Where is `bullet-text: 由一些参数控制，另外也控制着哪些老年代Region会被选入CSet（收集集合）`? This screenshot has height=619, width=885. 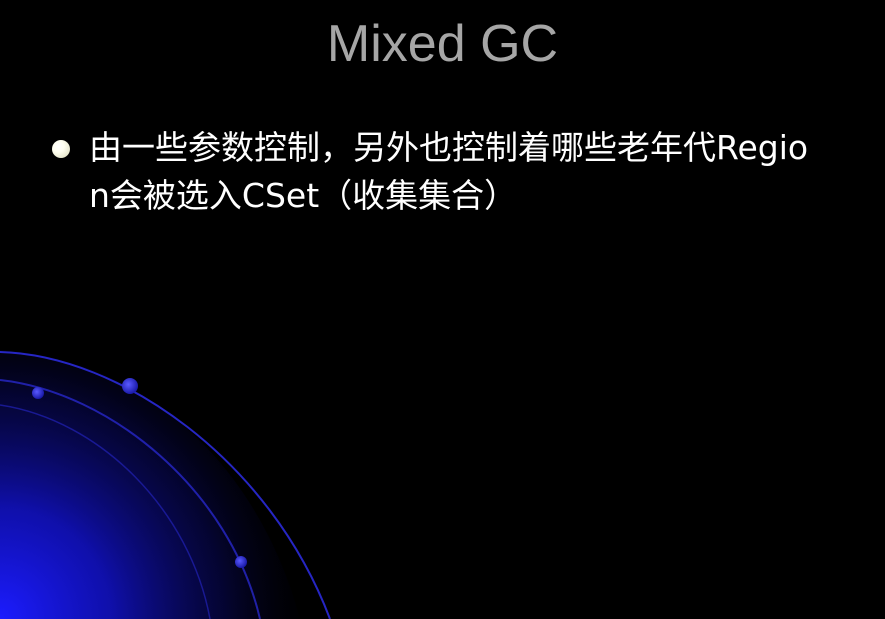
bullet-text: 由一些参数控制，另外也控制着哪些老年代Region会被选入CSet（收集集合） is located at coordinates (449, 171).